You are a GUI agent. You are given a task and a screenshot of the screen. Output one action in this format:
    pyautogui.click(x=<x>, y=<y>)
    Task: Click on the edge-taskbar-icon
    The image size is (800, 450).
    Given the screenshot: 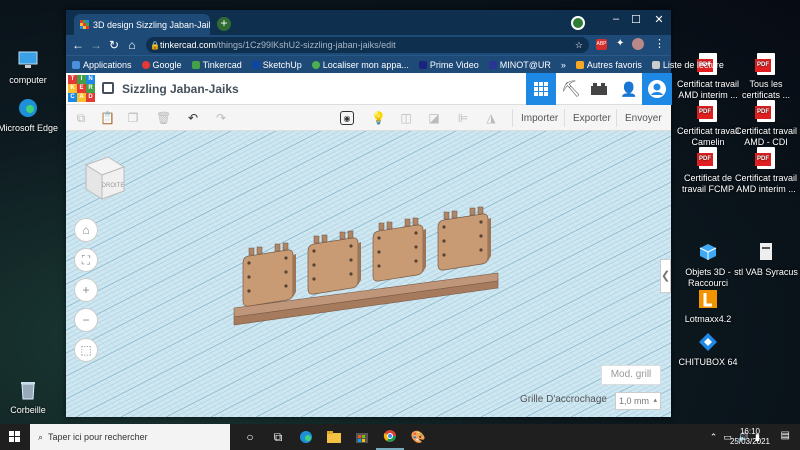 What is the action you would take?
    pyautogui.click(x=306, y=437)
    